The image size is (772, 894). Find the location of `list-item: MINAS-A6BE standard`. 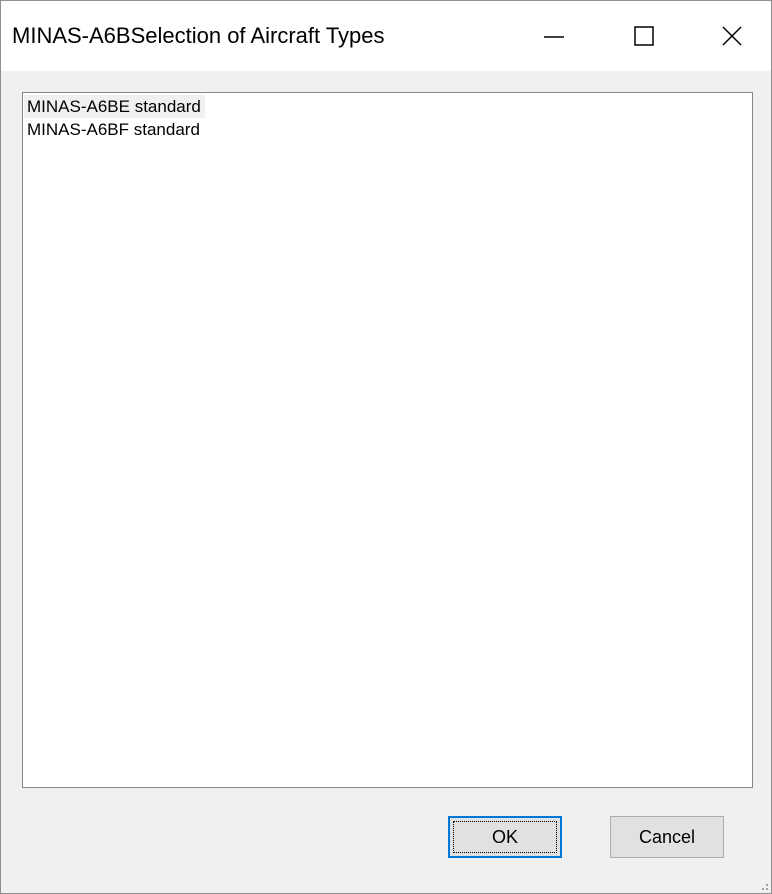

list-item: MINAS-A6BE standard is located at coordinates (114, 106).